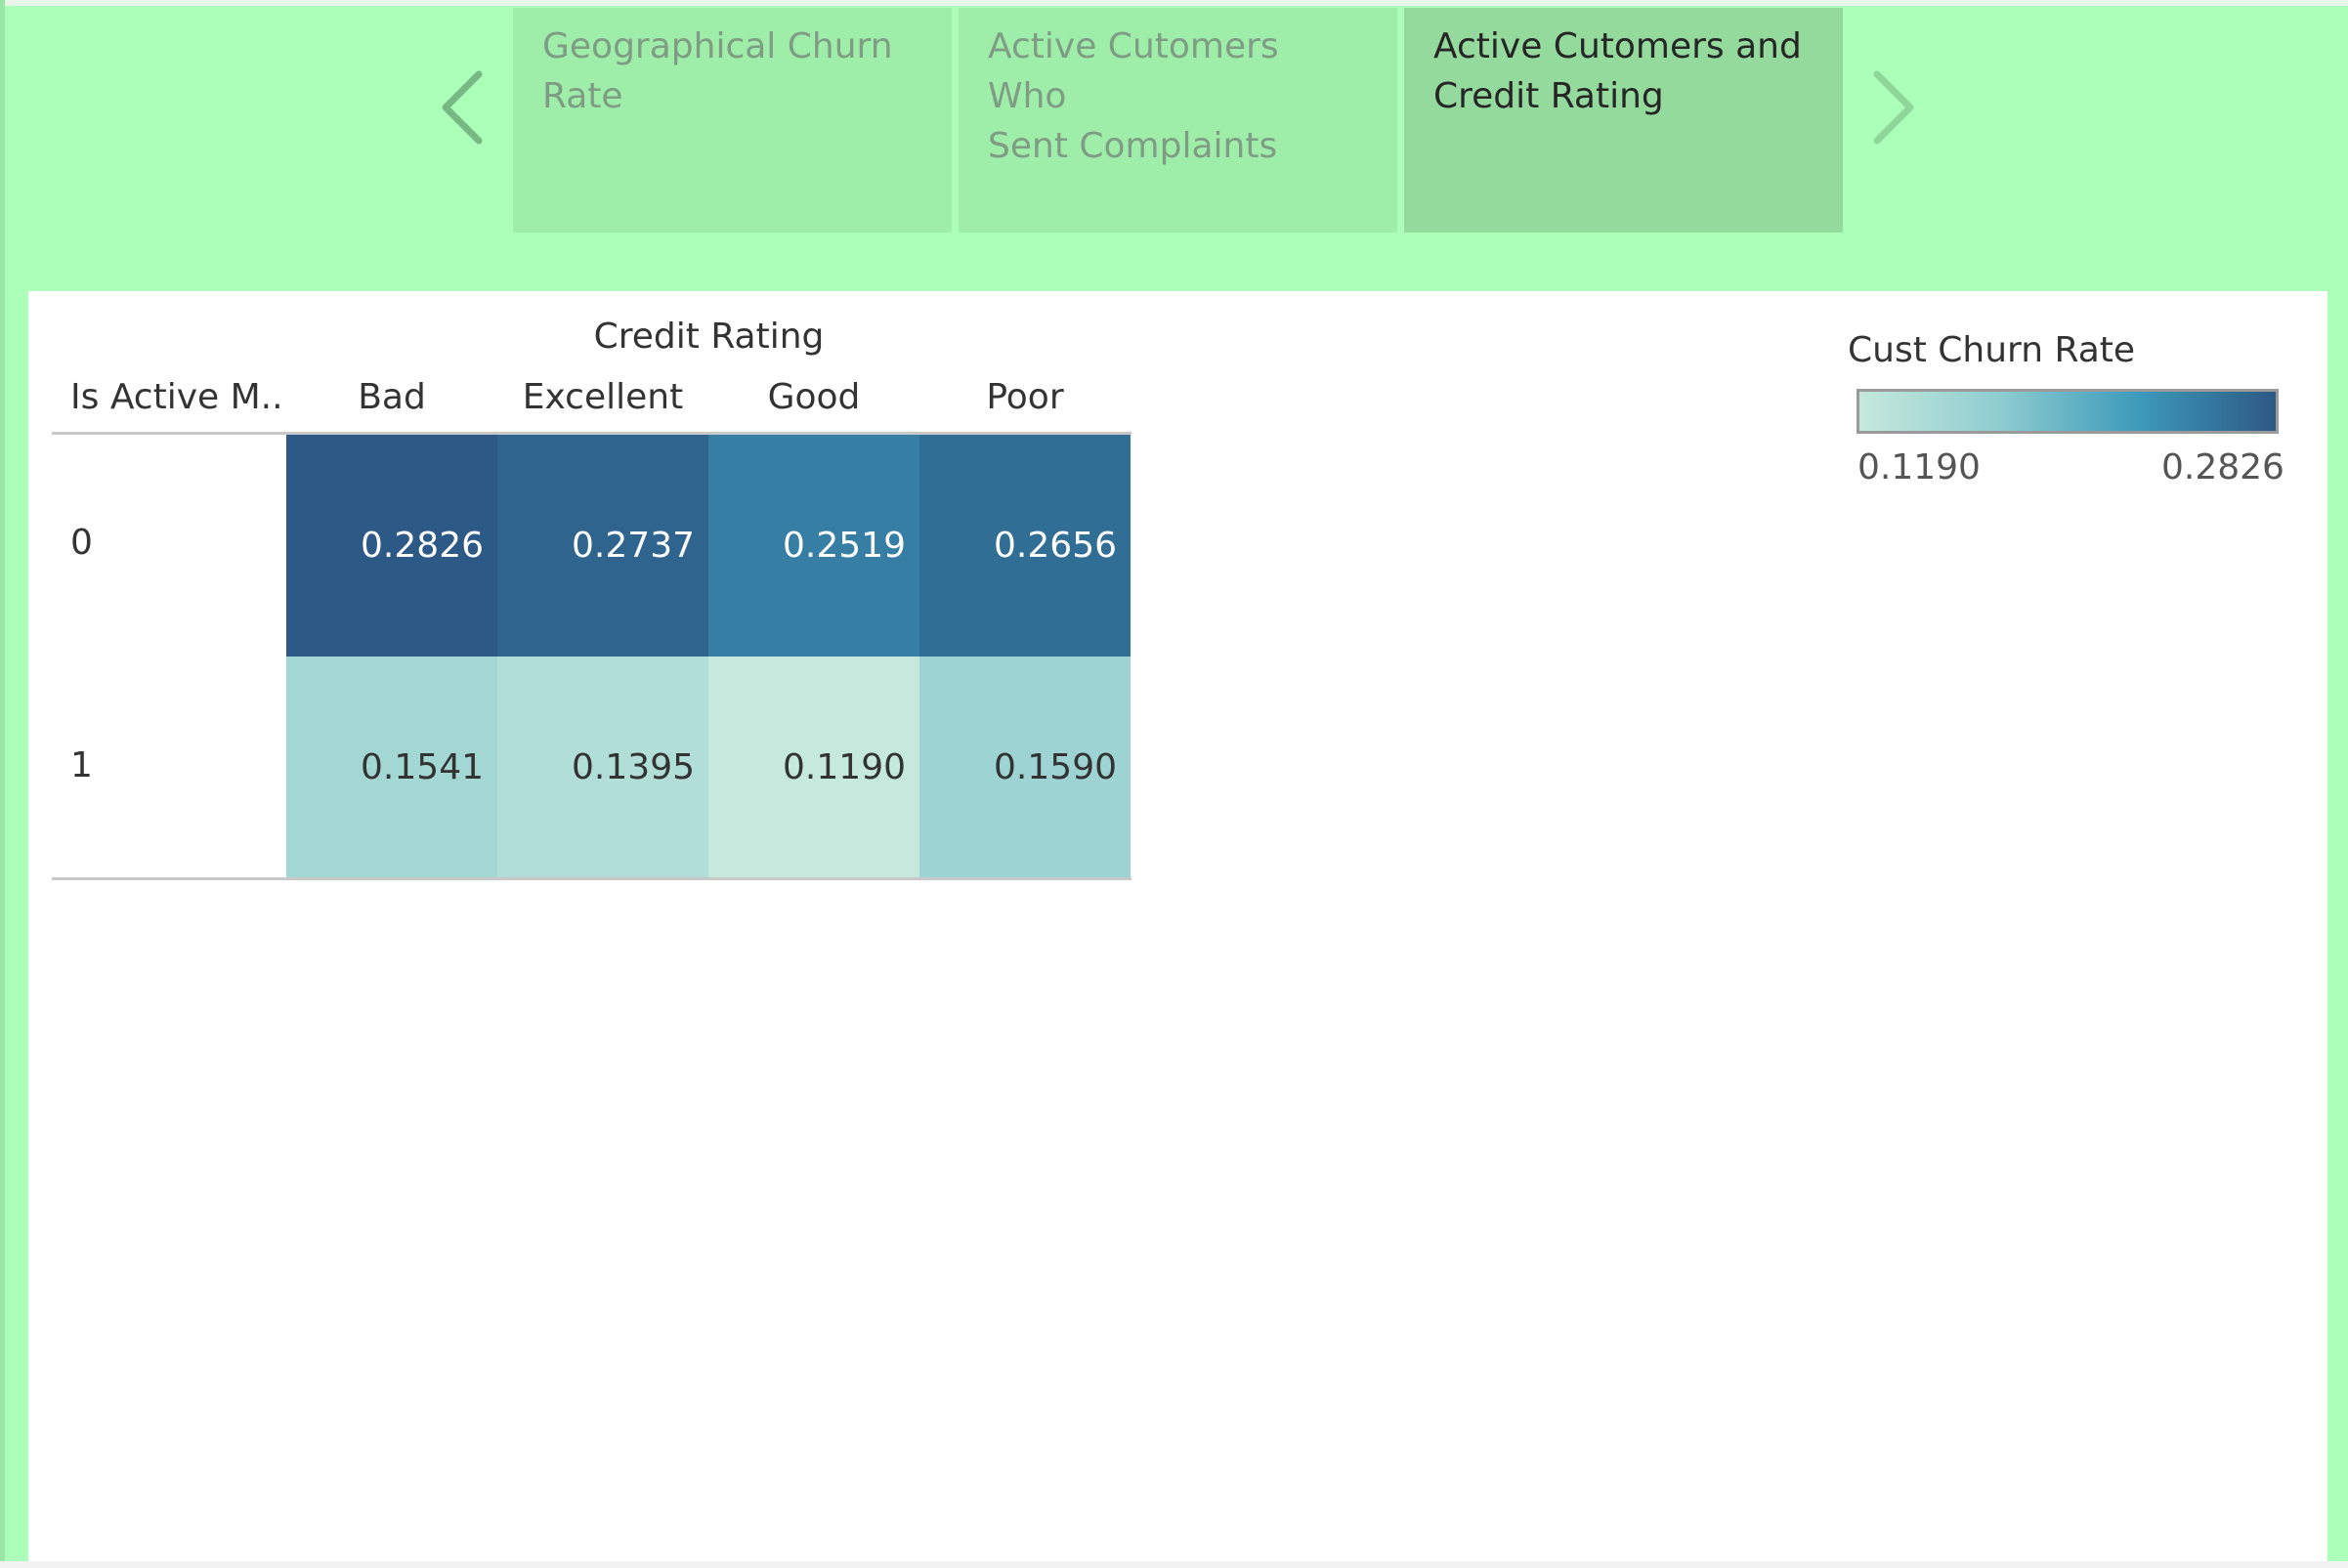 Image resolution: width=2348 pixels, height=1568 pixels. I want to click on heatmap-cell: 0.1395, so click(602, 767).